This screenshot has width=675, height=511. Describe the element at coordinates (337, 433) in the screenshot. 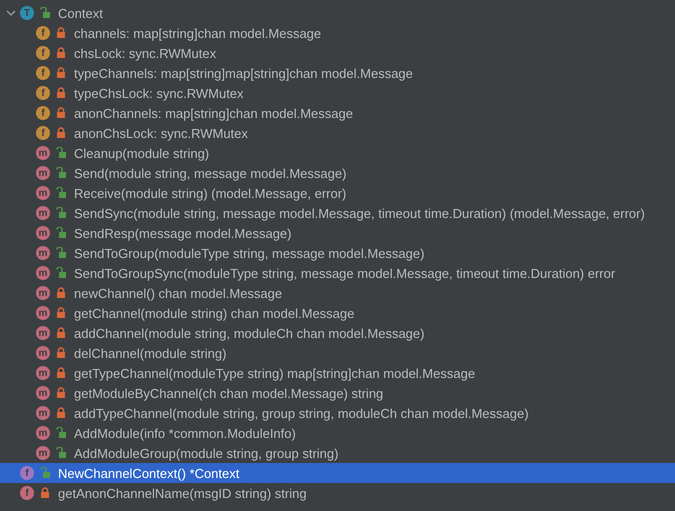

I see `tree-item: m AddModule(info *common.ModuleInfo)` at that location.